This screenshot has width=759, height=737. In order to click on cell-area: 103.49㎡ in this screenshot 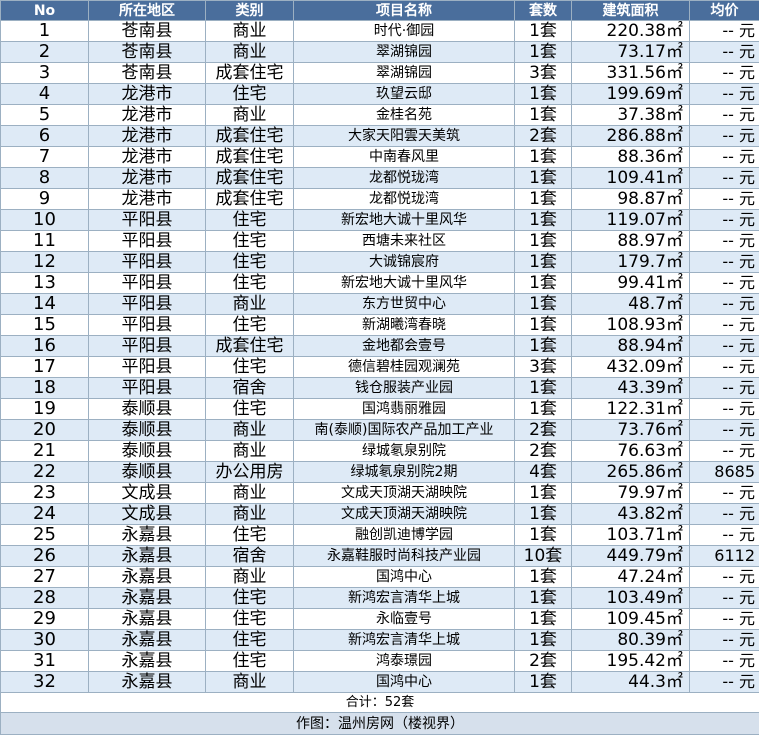, I will do `click(630, 598)`.